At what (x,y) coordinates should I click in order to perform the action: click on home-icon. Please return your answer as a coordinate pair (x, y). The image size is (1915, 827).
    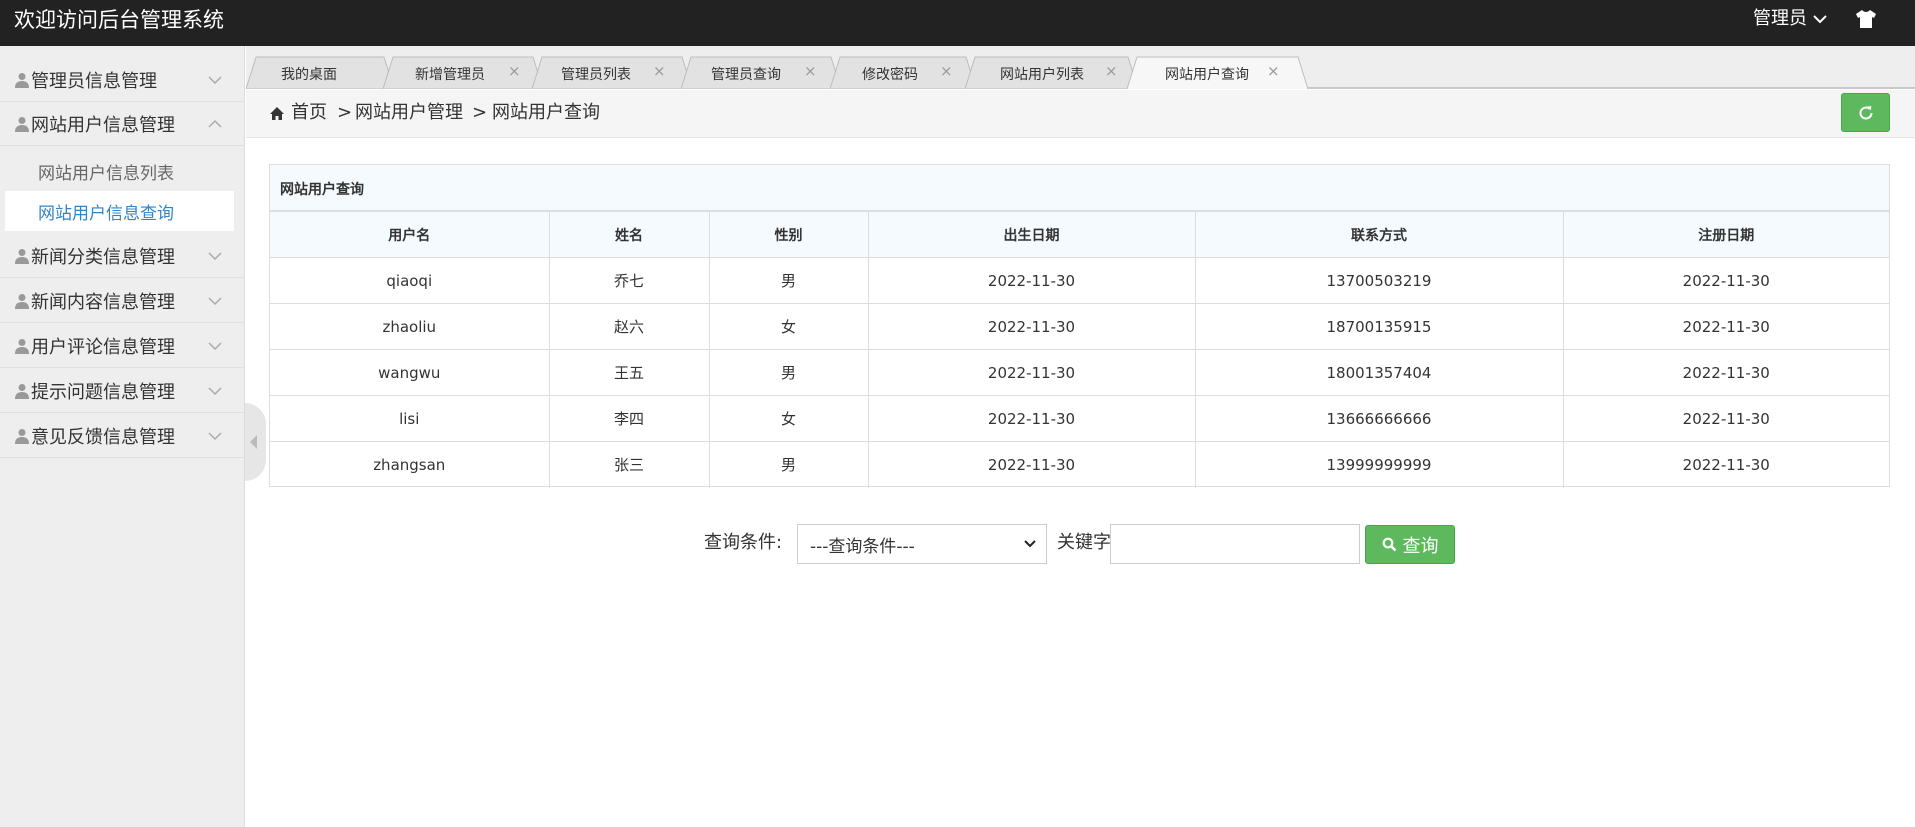
    Looking at the image, I should click on (277, 113).